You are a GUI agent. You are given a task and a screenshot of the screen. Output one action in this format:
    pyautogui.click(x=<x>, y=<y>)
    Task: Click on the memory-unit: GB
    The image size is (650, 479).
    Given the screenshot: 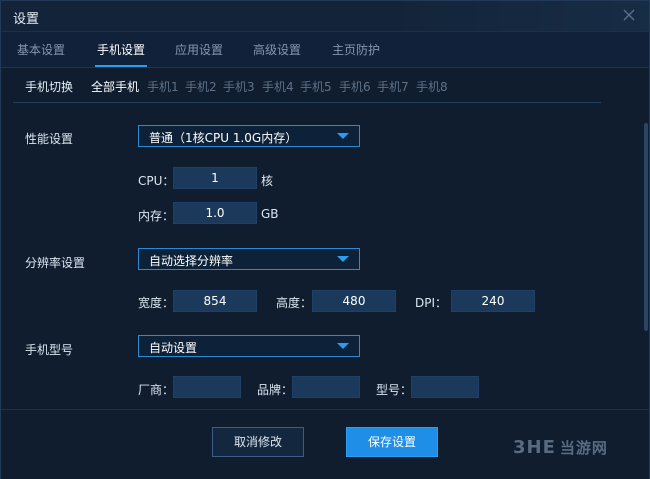 What is the action you would take?
    pyautogui.click(x=270, y=214)
    